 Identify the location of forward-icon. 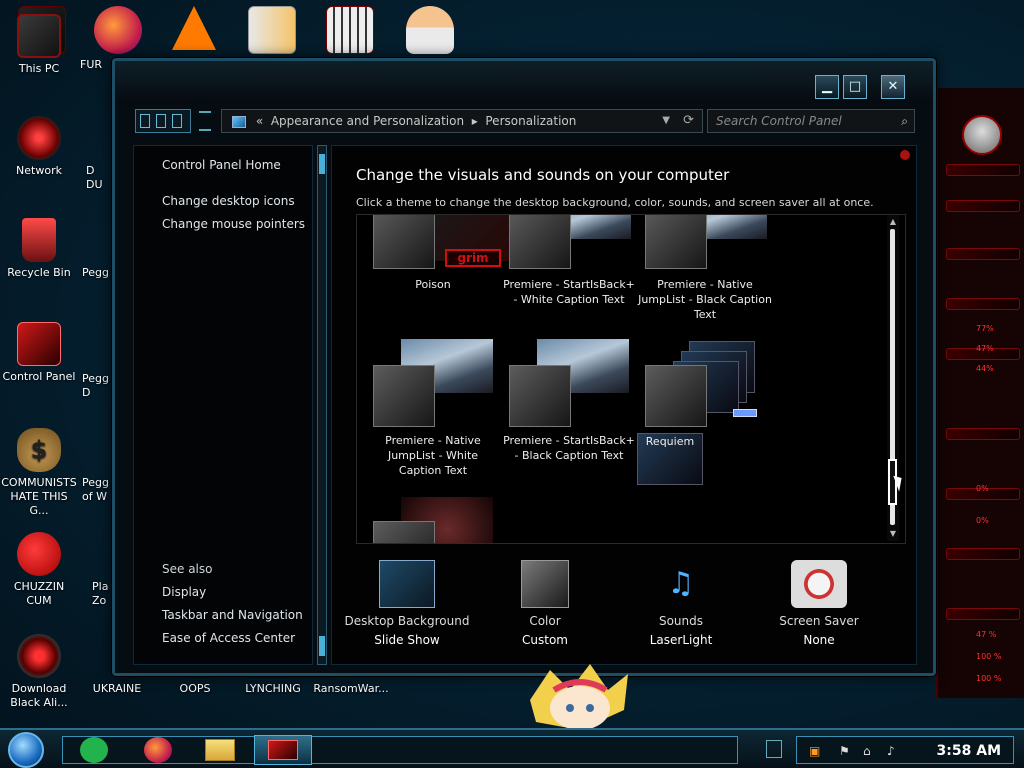
(161, 121).